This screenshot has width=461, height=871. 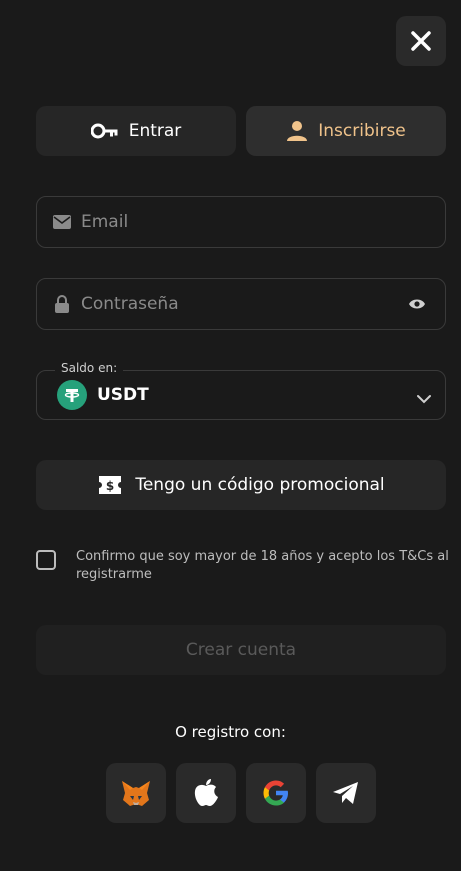 I want to click on promo-code-button: $ Tengo un código promocional, so click(x=241, y=485).